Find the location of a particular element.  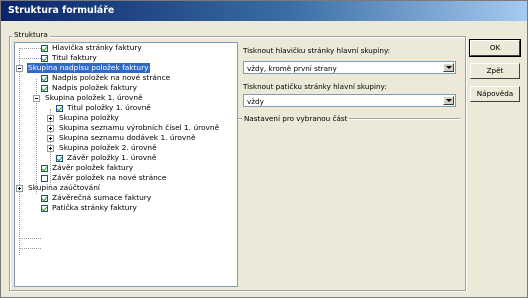

header-print-value: vždy, kromě první strany is located at coordinates (292, 68).